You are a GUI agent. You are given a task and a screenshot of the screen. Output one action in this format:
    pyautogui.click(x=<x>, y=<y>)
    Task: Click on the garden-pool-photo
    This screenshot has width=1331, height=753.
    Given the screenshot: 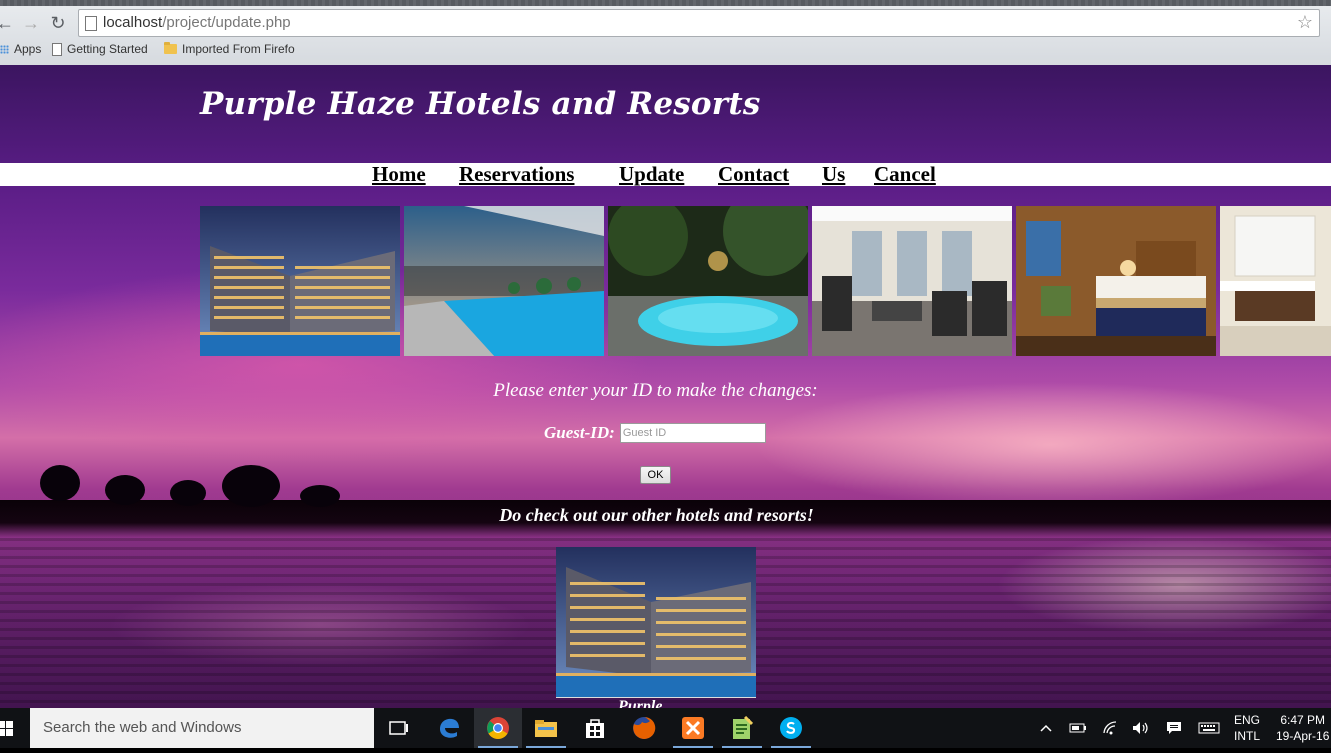 What is the action you would take?
    pyautogui.click(x=708, y=281)
    